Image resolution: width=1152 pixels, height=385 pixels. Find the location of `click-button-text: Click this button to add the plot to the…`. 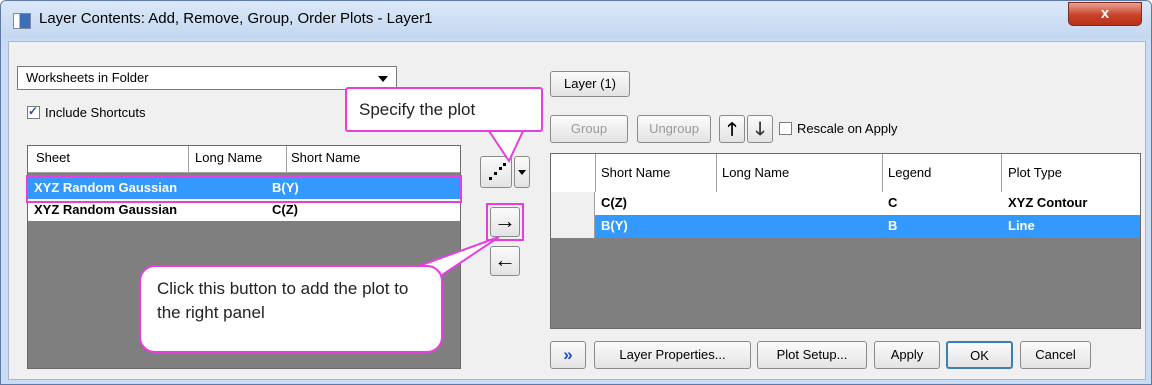

click-button-text: Click this button to add the plot to the… is located at coordinates (283, 300).